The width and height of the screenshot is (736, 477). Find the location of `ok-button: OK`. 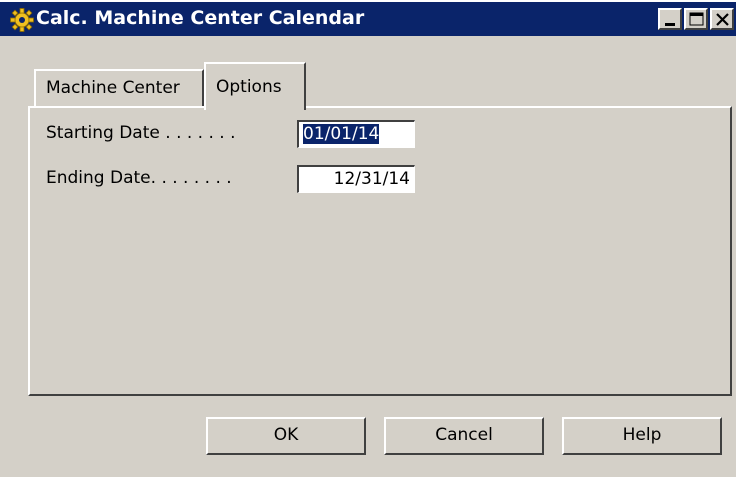

ok-button: OK is located at coordinates (286, 436).